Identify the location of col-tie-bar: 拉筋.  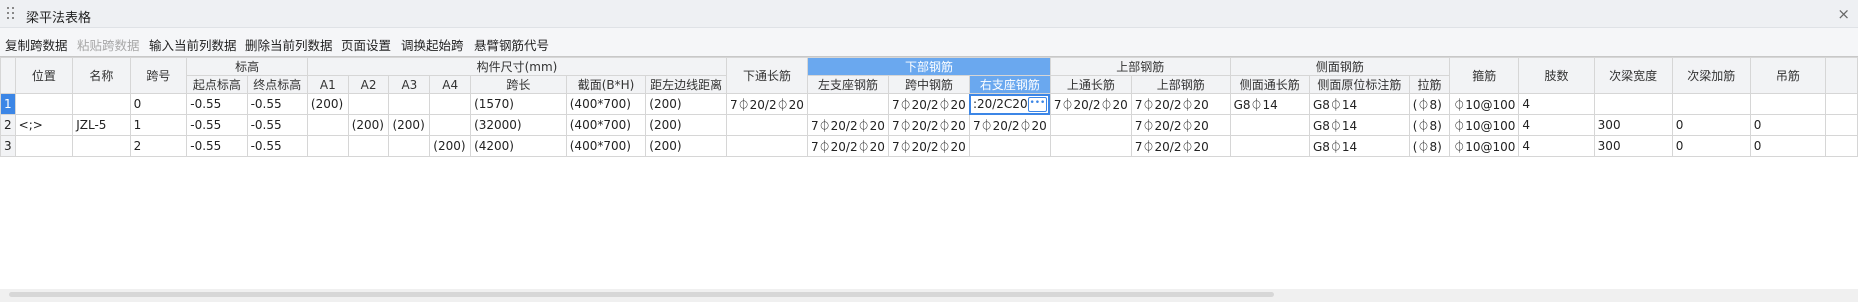
(1429, 84).